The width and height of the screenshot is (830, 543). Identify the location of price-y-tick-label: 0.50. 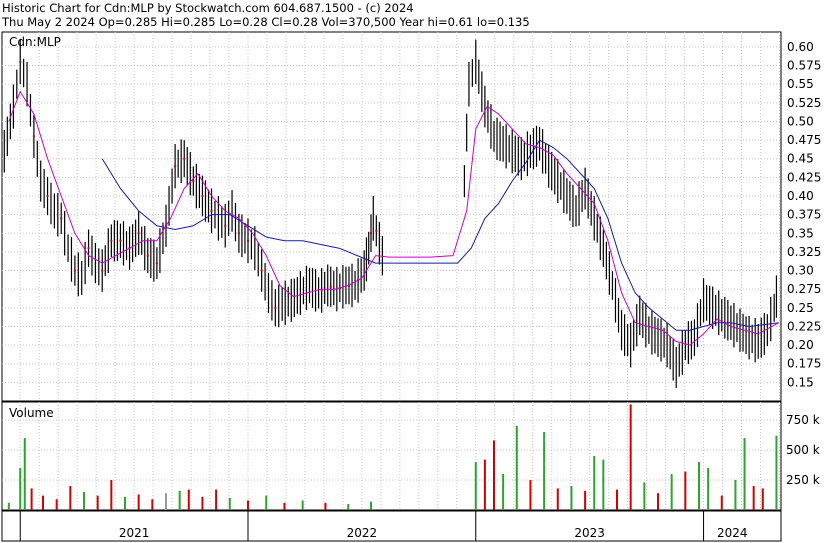
(800, 121).